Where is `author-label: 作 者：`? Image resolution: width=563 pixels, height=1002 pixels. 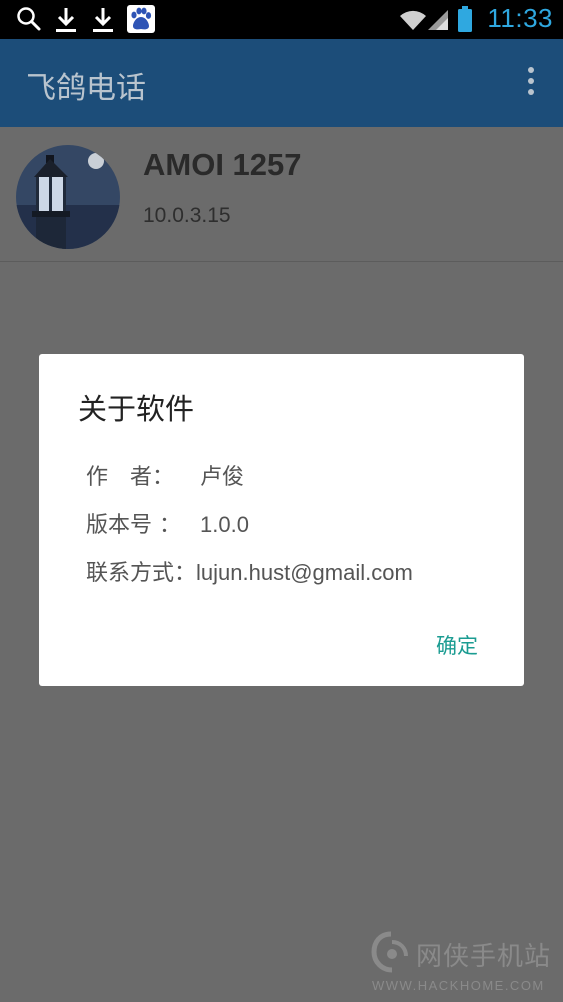 author-label: 作 者： is located at coordinates (130, 477).